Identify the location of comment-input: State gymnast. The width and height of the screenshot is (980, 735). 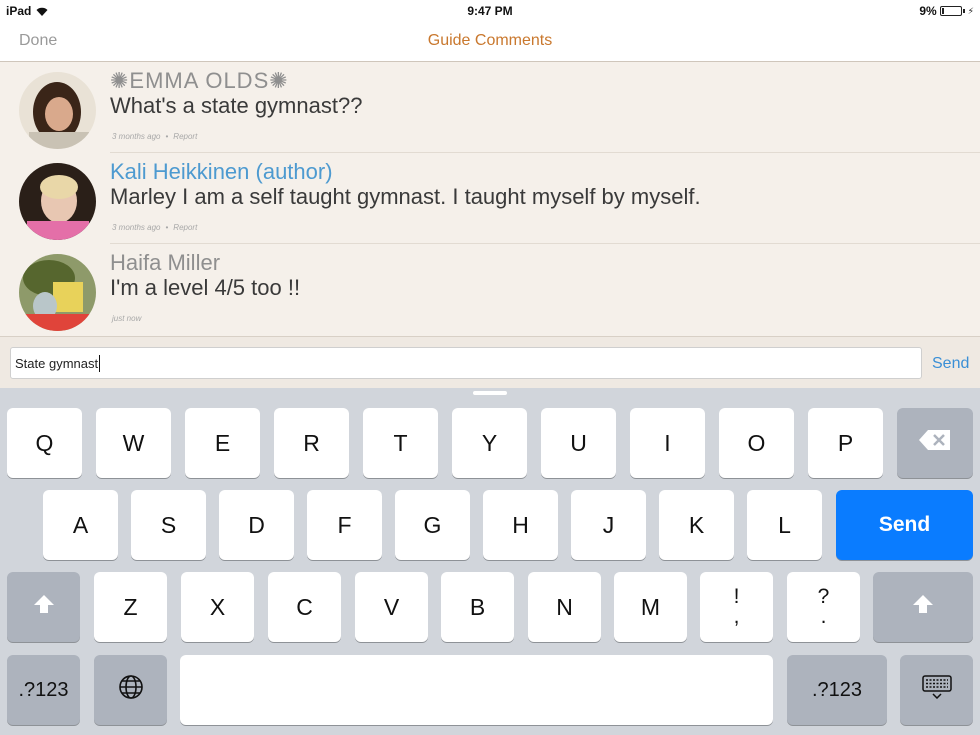
(466, 363).